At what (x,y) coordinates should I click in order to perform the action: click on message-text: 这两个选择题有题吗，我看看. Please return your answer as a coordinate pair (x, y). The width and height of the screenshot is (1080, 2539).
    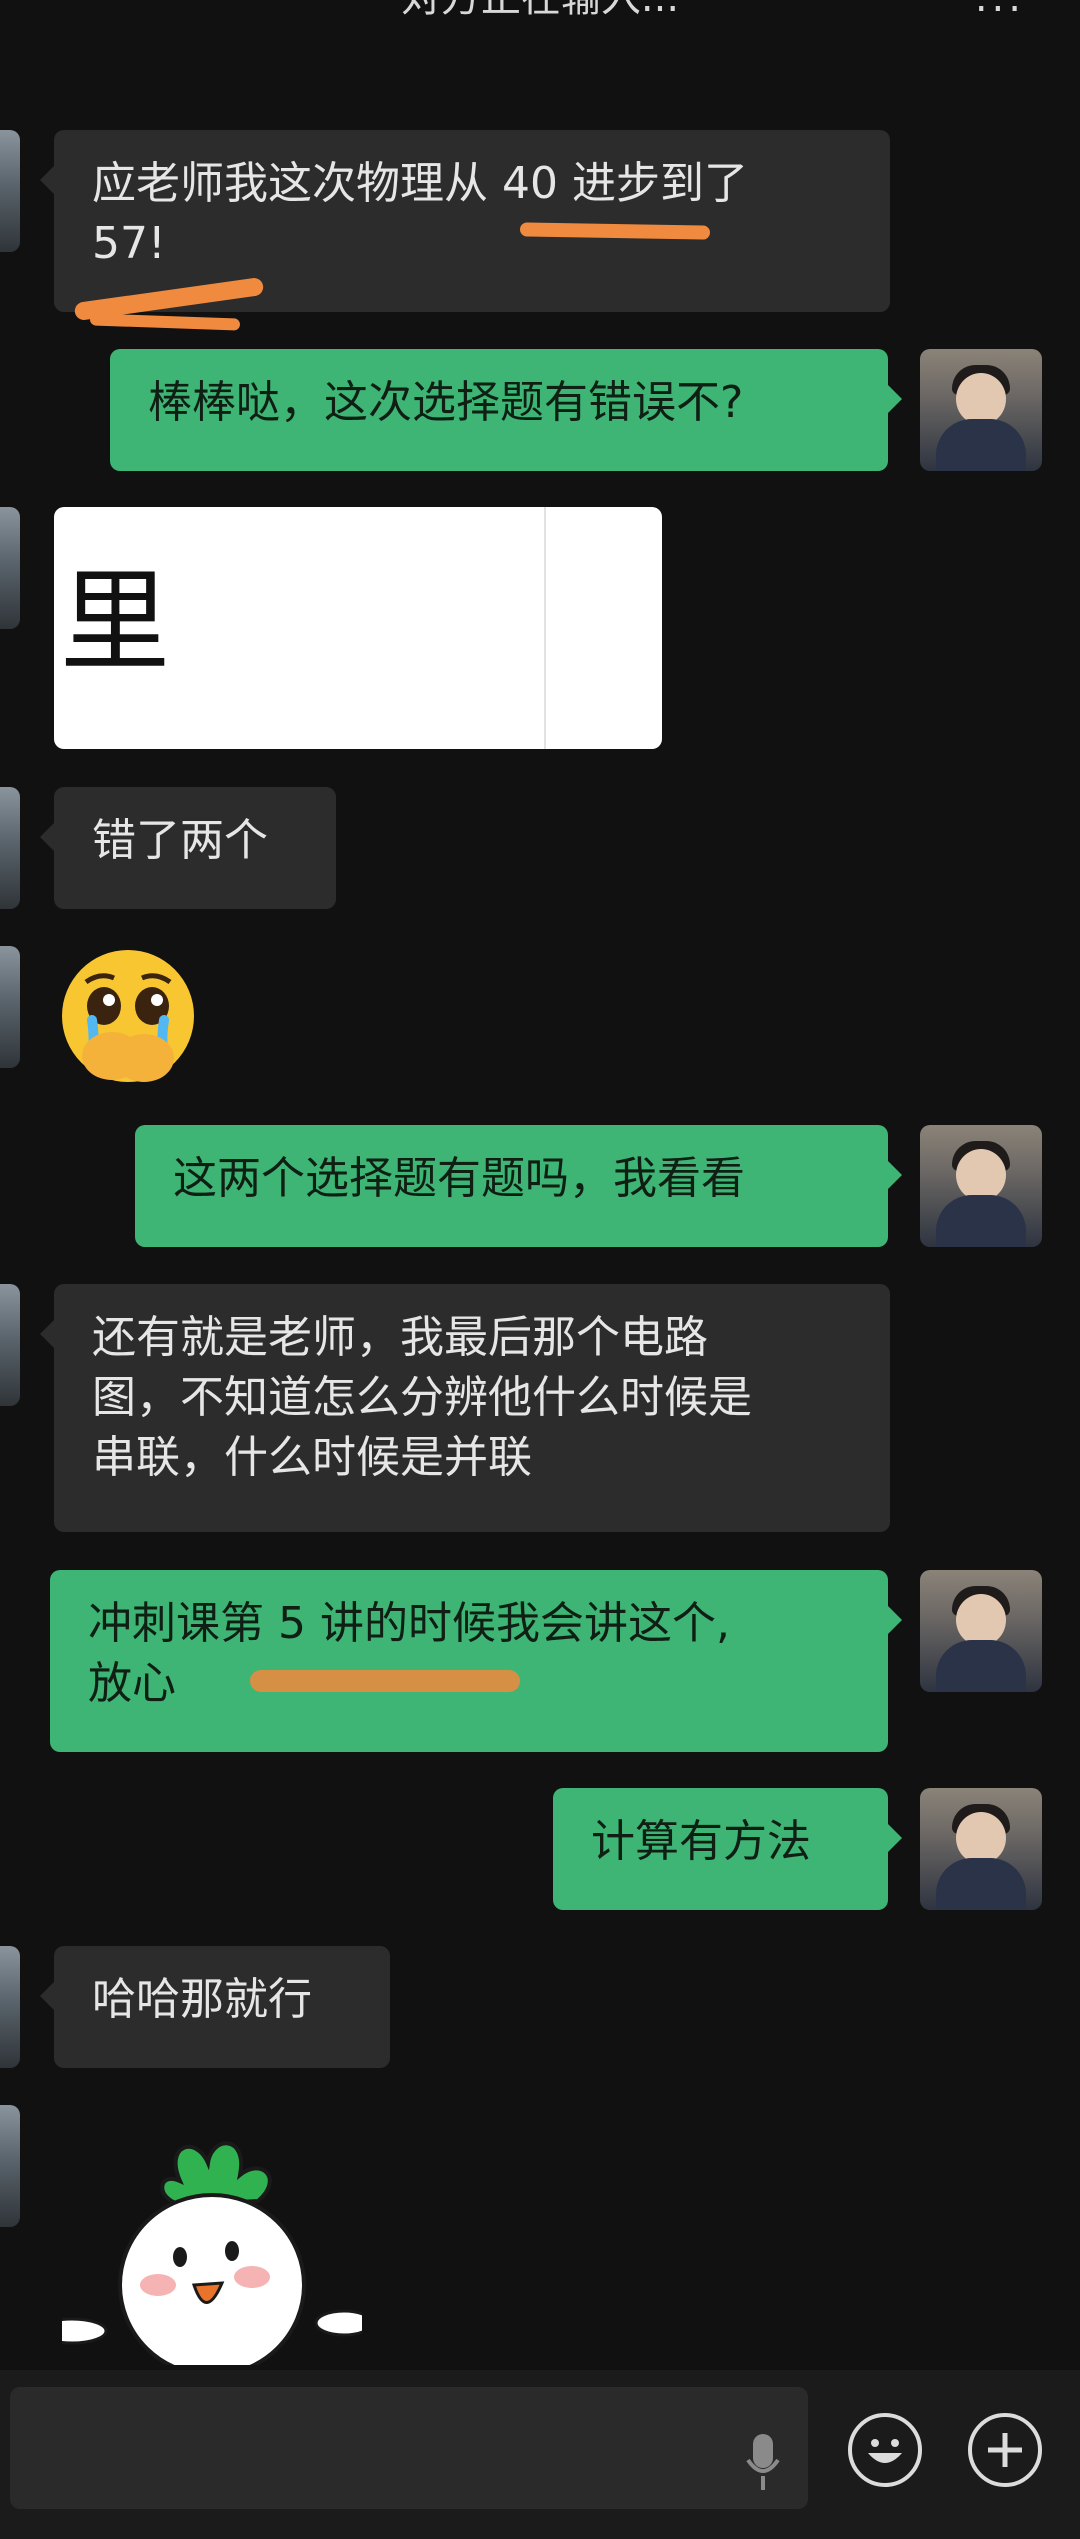
    Looking at the image, I should click on (459, 1178).